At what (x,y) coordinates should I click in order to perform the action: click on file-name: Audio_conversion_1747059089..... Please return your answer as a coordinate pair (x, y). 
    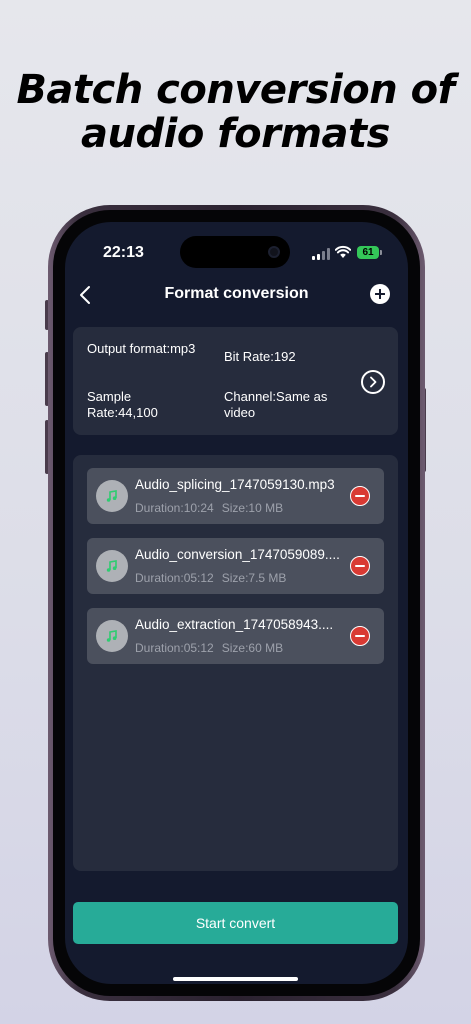
    Looking at the image, I should click on (237, 554).